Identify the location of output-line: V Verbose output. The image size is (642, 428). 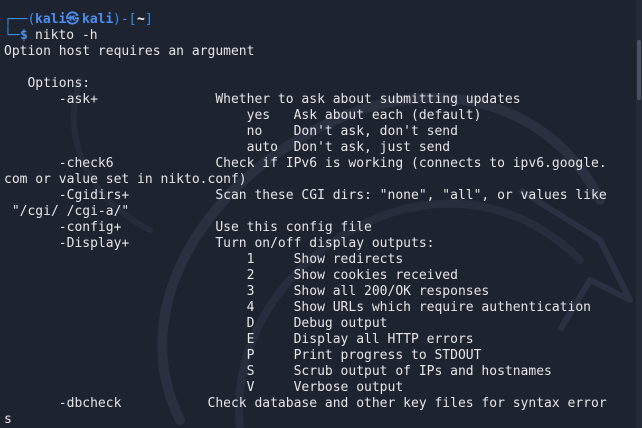
(204, 387).